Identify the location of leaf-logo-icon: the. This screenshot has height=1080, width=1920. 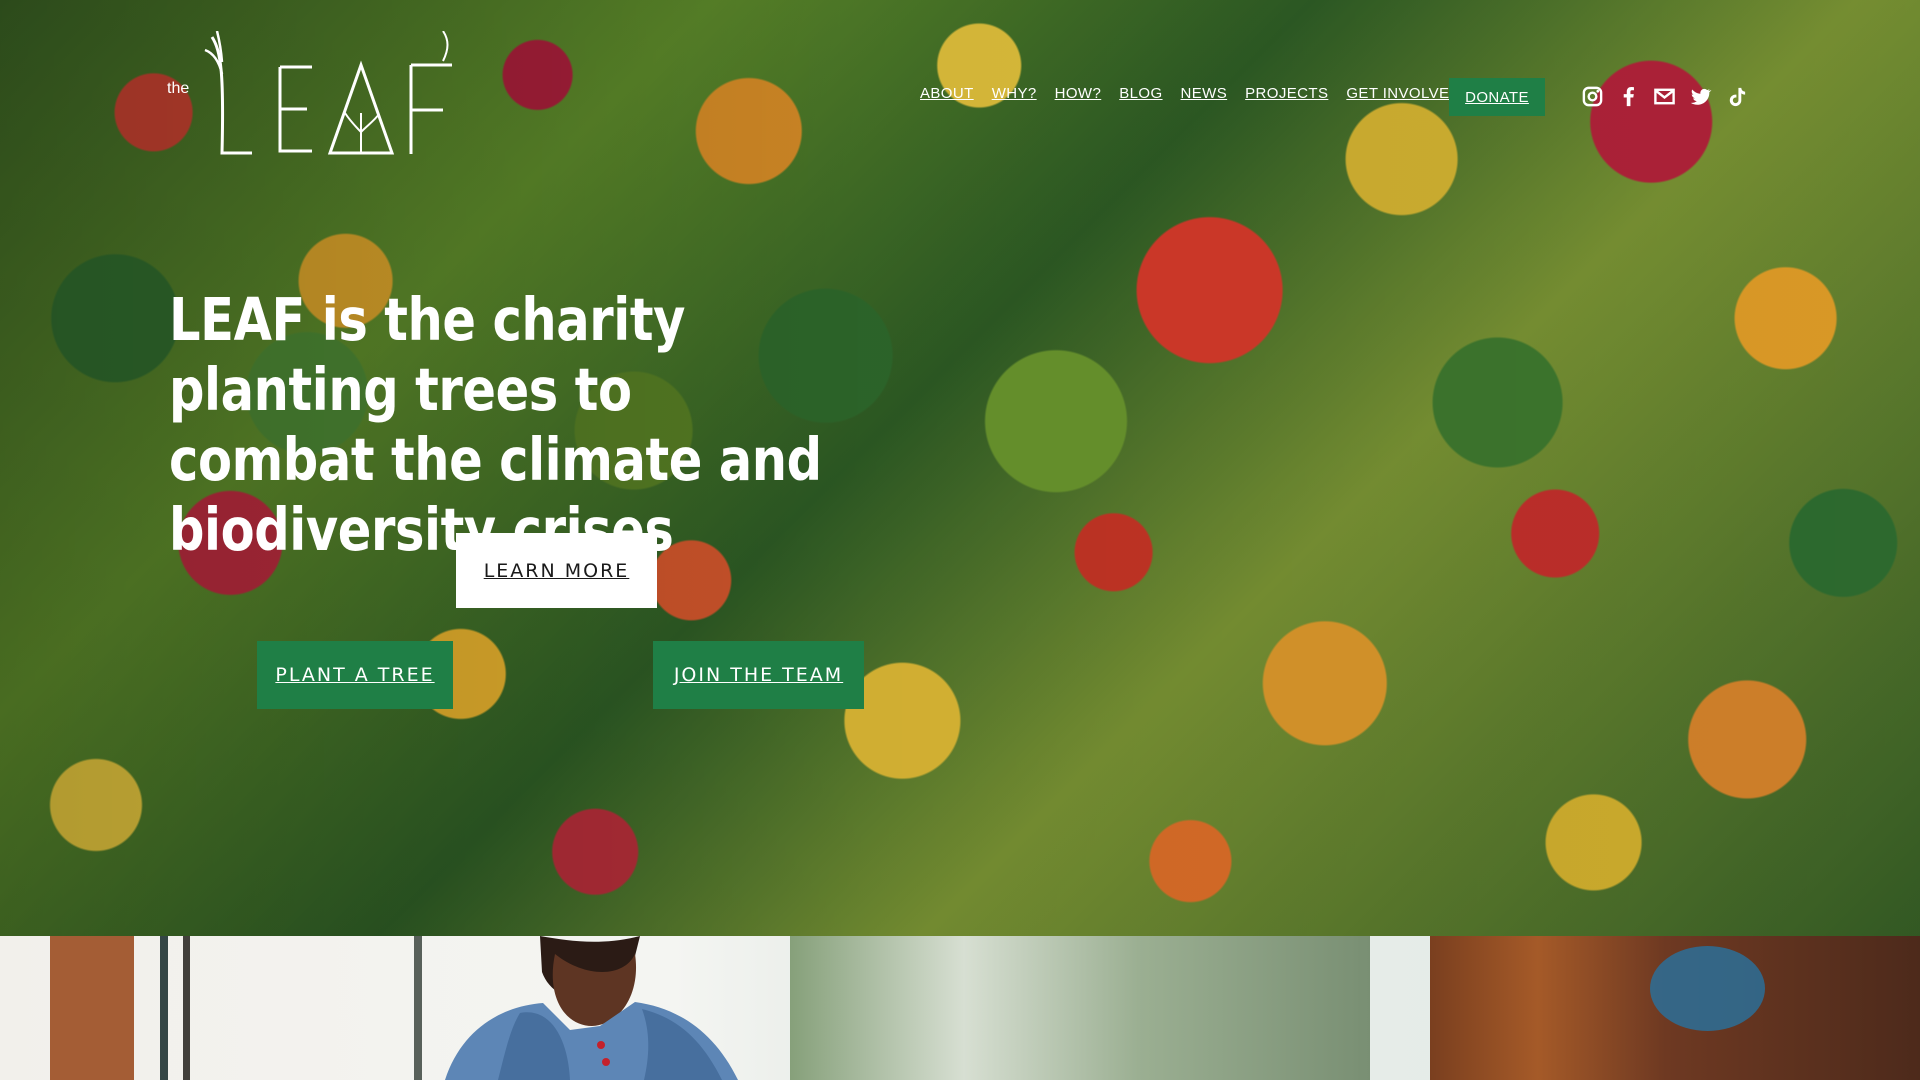
(309, 92).